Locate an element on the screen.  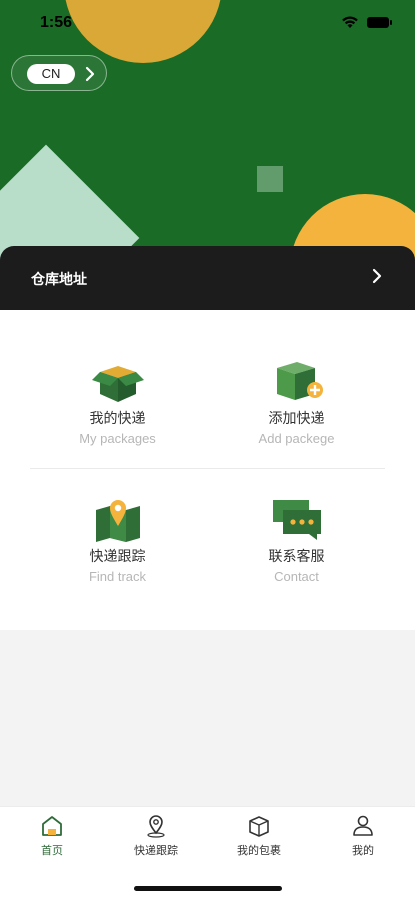
tile-title: 我的快递 is located at coordinates (117, 419).